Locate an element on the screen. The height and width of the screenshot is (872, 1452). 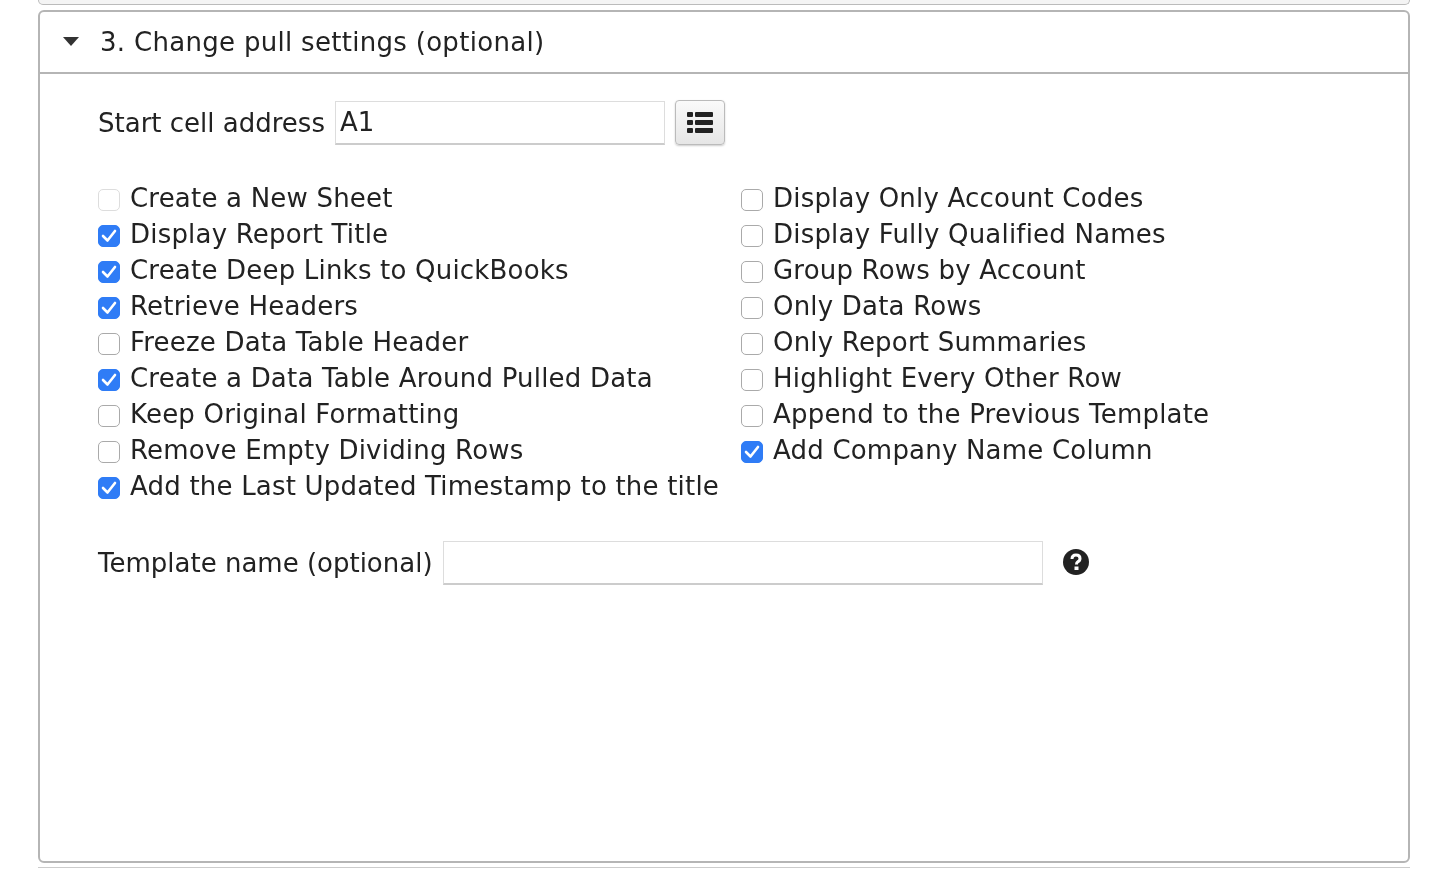
caret-icon is located at coordinates (71, 42).